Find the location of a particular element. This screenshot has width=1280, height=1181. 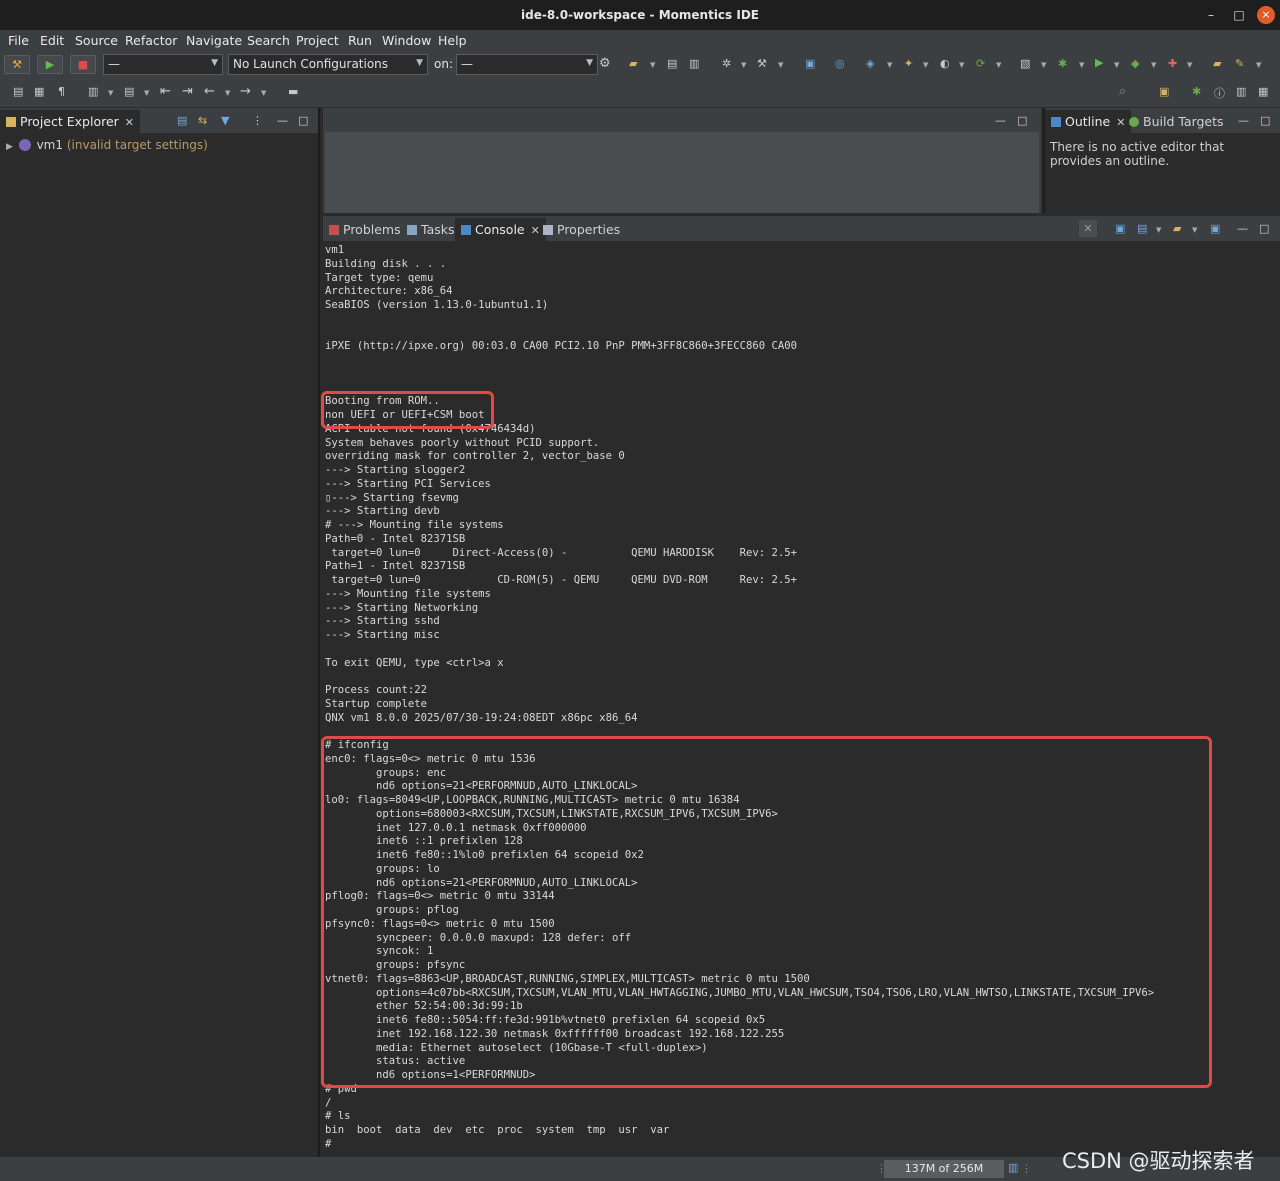

heap-status: 137M of 256M is located at coordinates (944, 1169).